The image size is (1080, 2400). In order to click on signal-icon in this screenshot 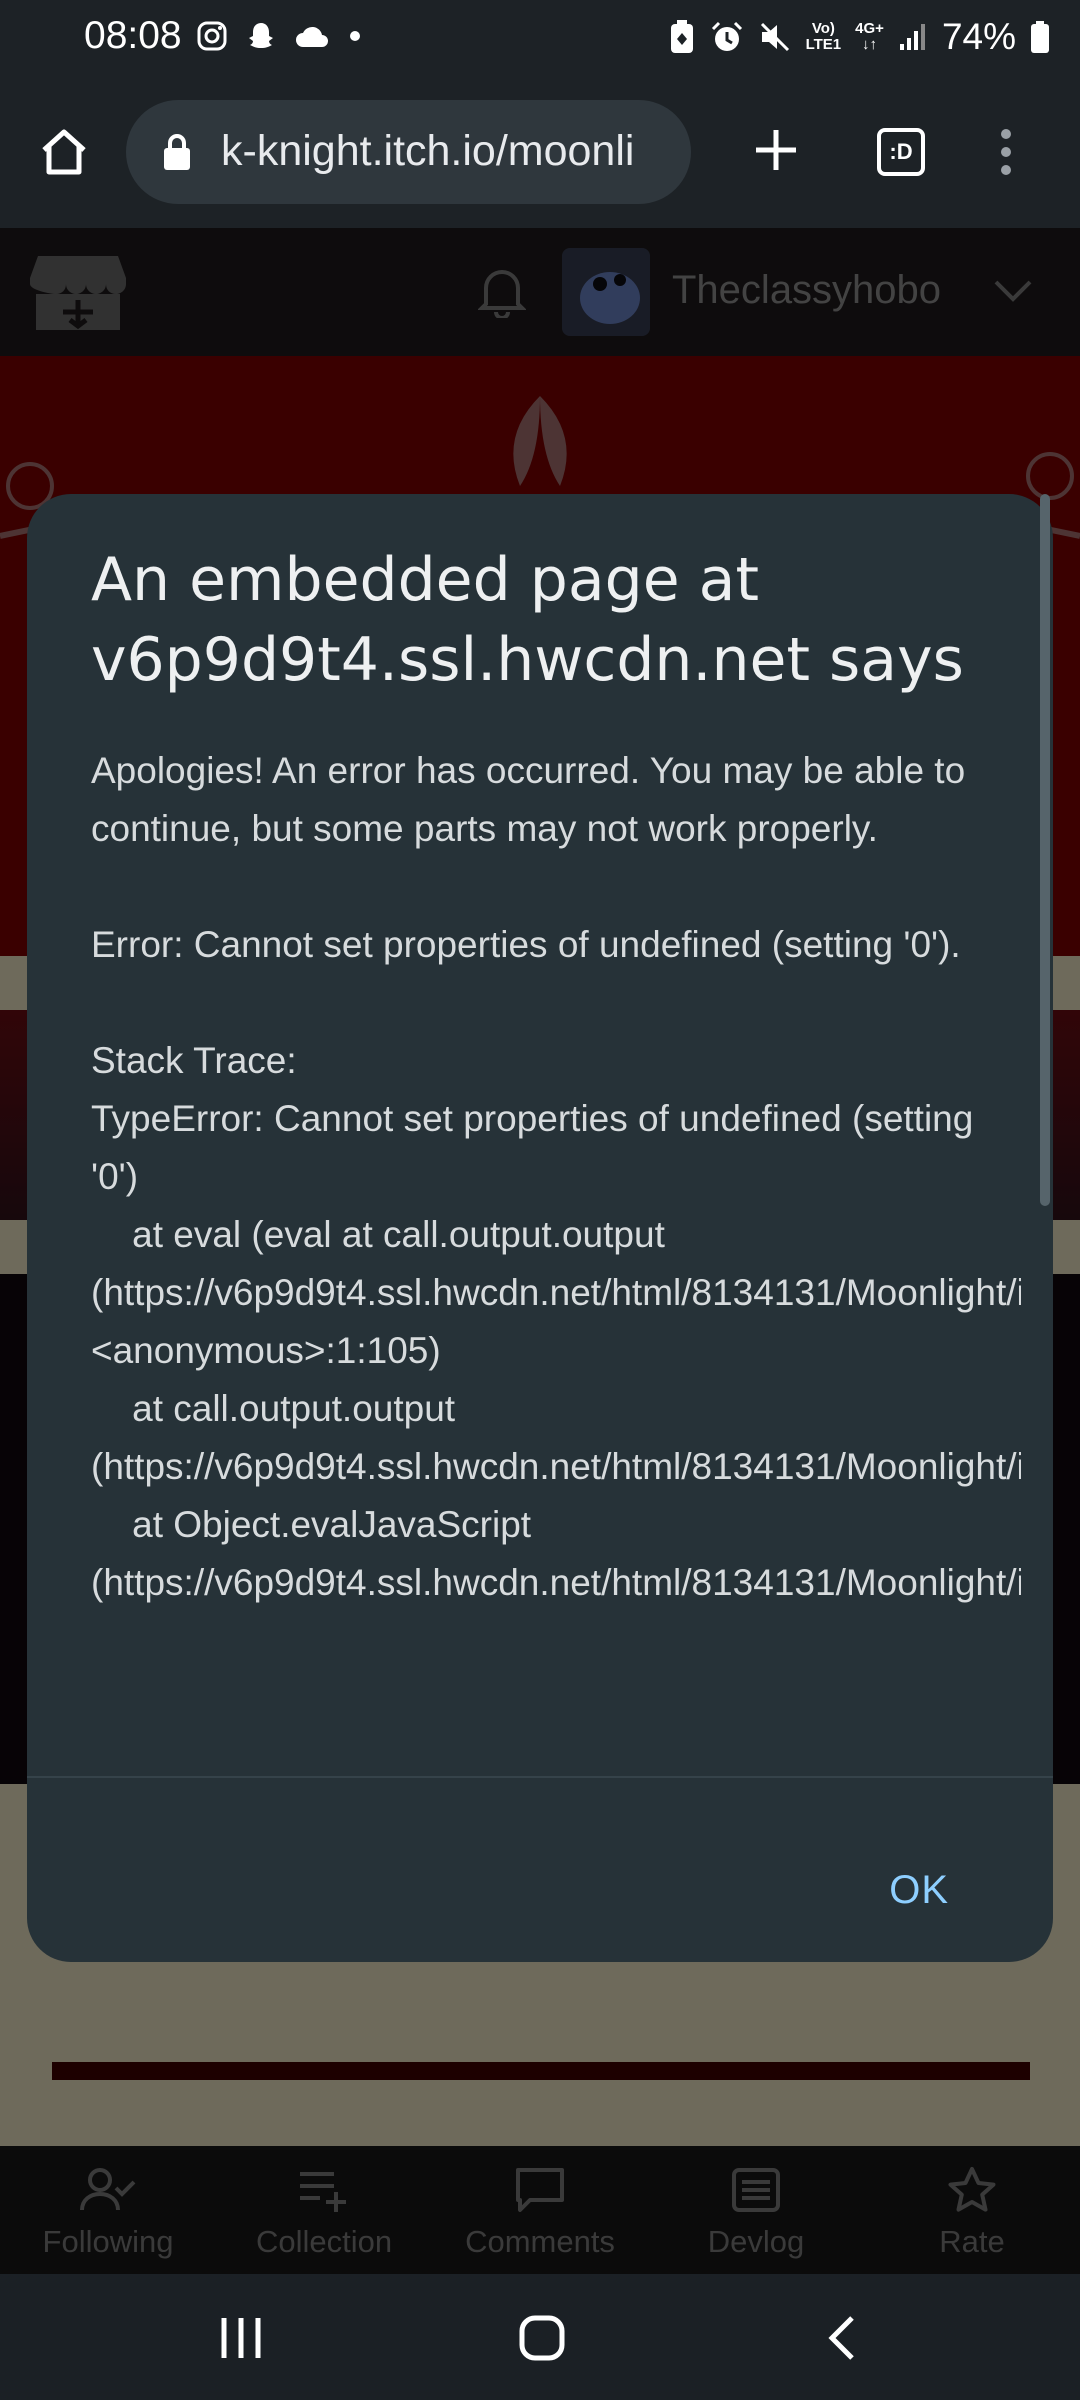, I will do `click(912, 37)`.